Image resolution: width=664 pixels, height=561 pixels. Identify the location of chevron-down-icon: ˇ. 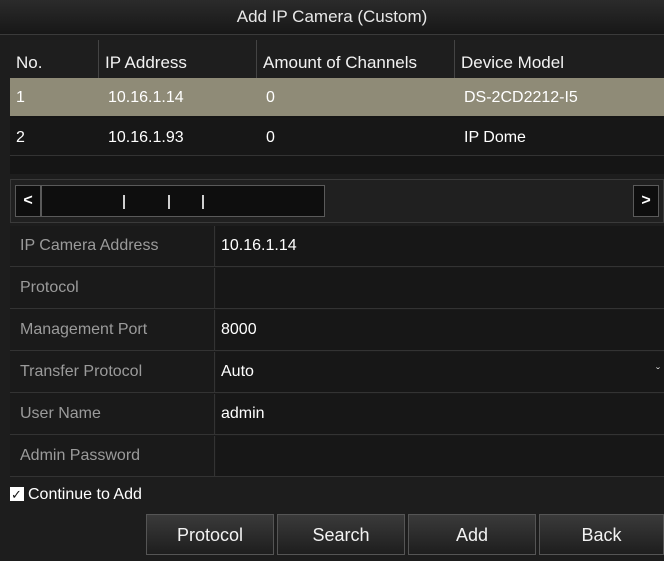
(658, 372).